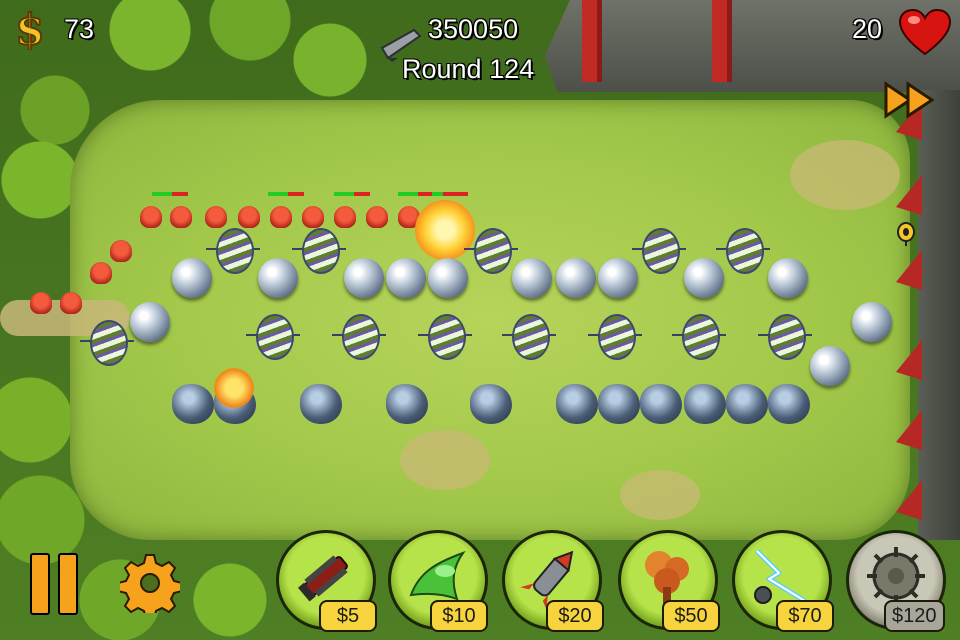 Image resolution: width=960 pixels, height=640 pixels. Describe the element at coordinates (54, 584) in the screenshot. I see `pause-button` at that location.